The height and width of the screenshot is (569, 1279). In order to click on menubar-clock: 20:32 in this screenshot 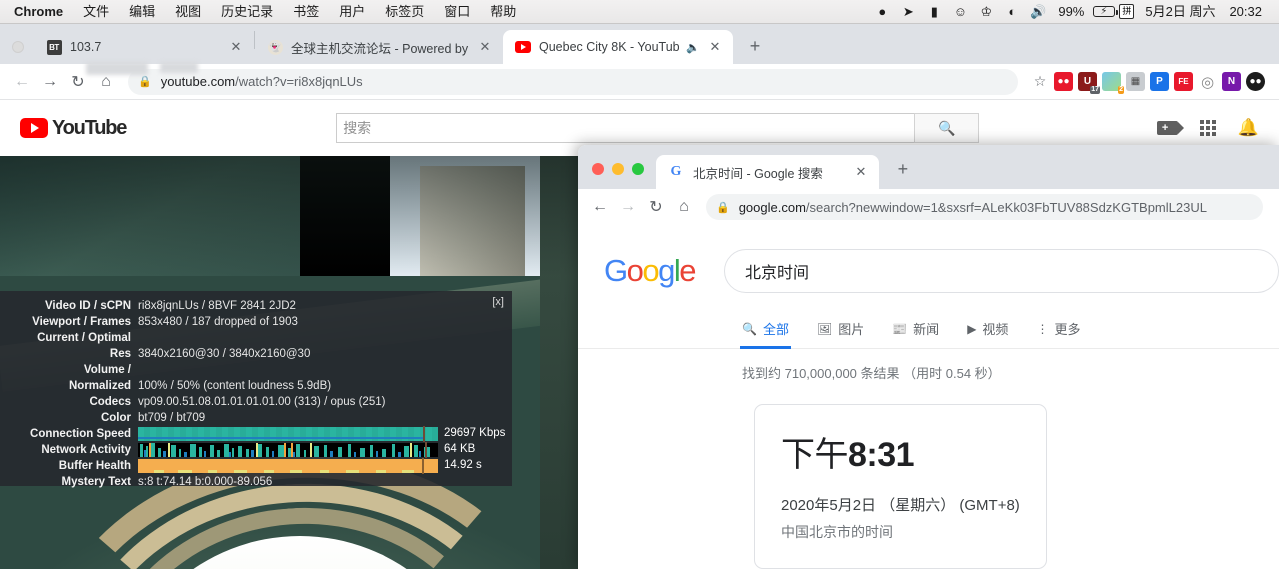, I will do `click(1245, 12)`.